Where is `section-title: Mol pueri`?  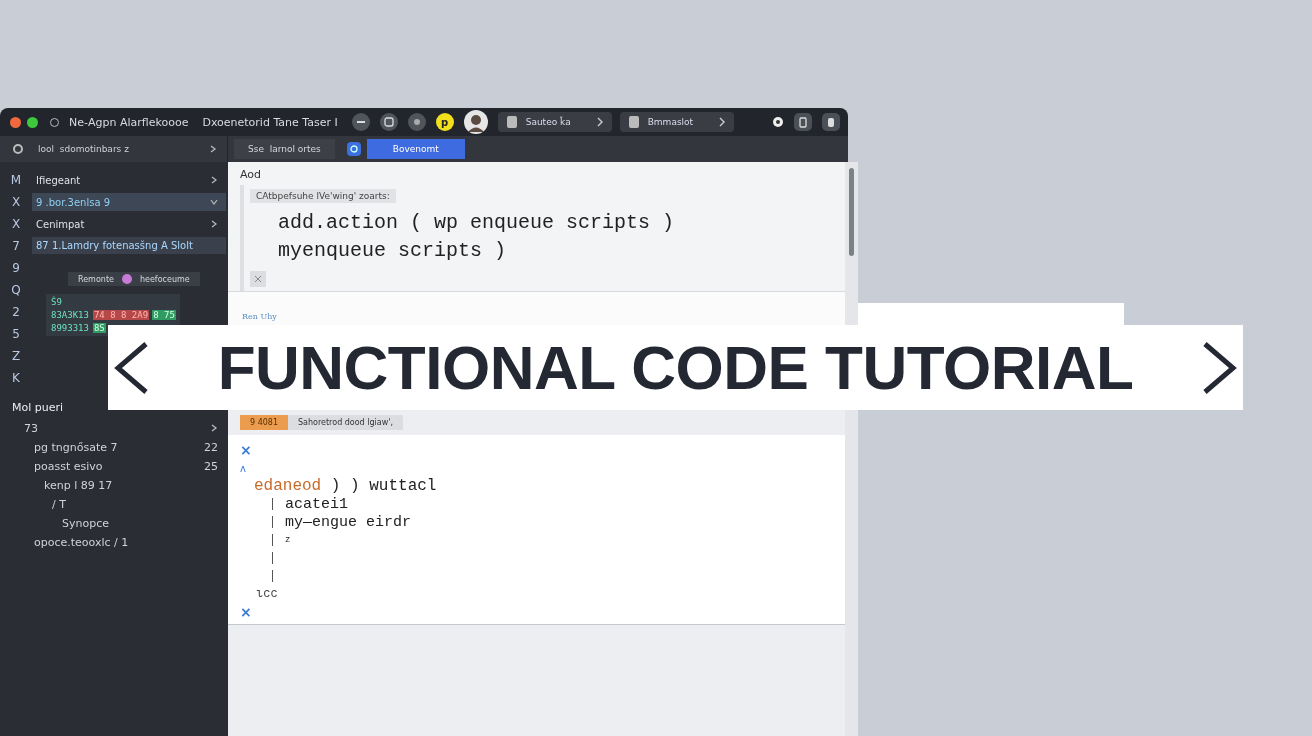 section-title: Mol pueri is located at coordinates (38, 407).